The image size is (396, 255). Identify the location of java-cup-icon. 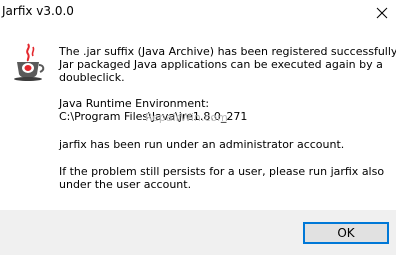
(30, 62).